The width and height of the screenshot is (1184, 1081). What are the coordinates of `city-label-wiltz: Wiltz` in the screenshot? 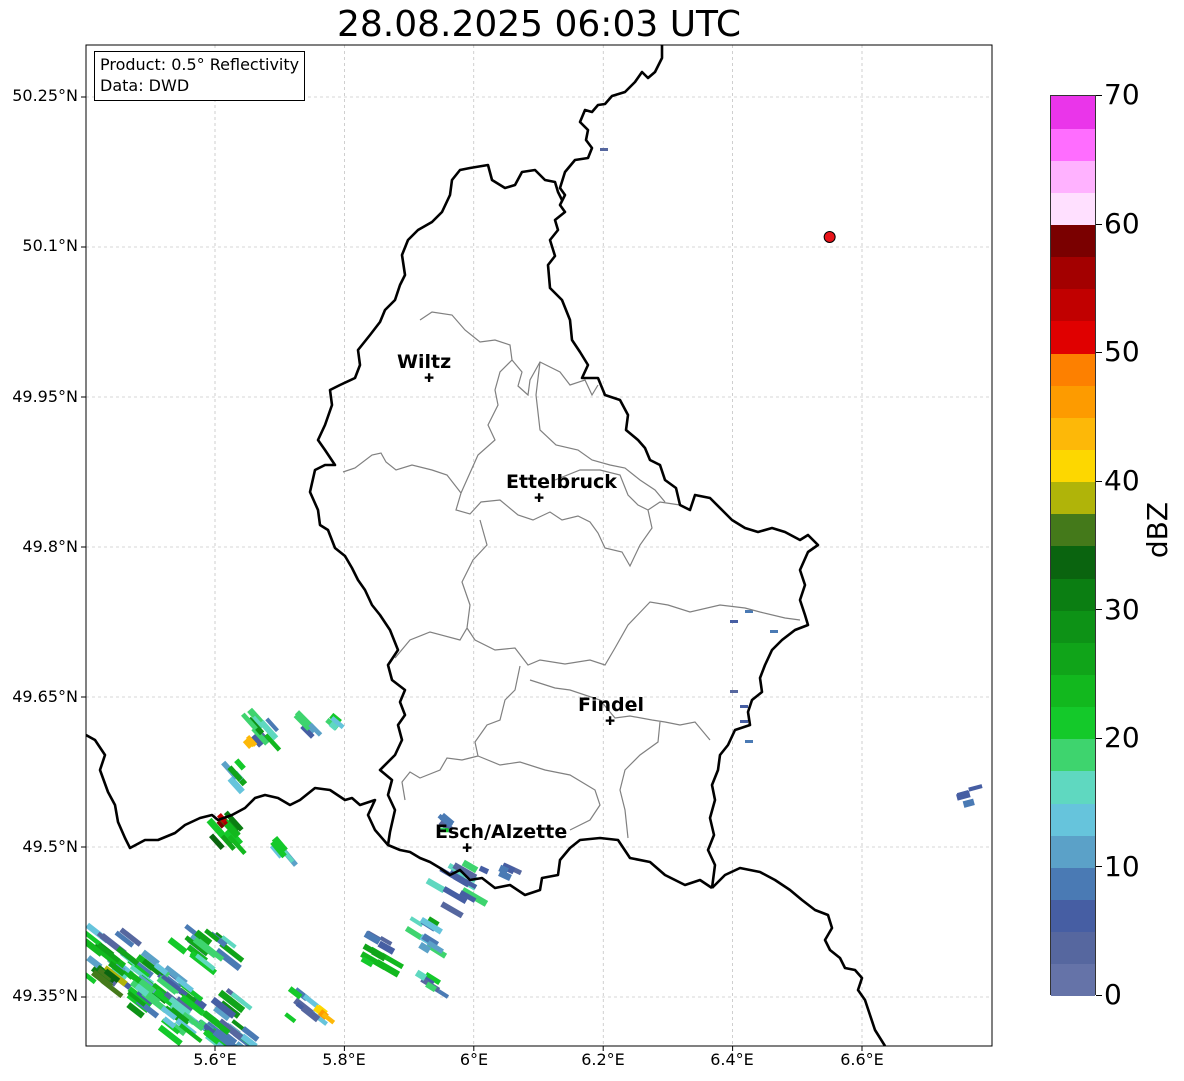 It's located at (424, 362).